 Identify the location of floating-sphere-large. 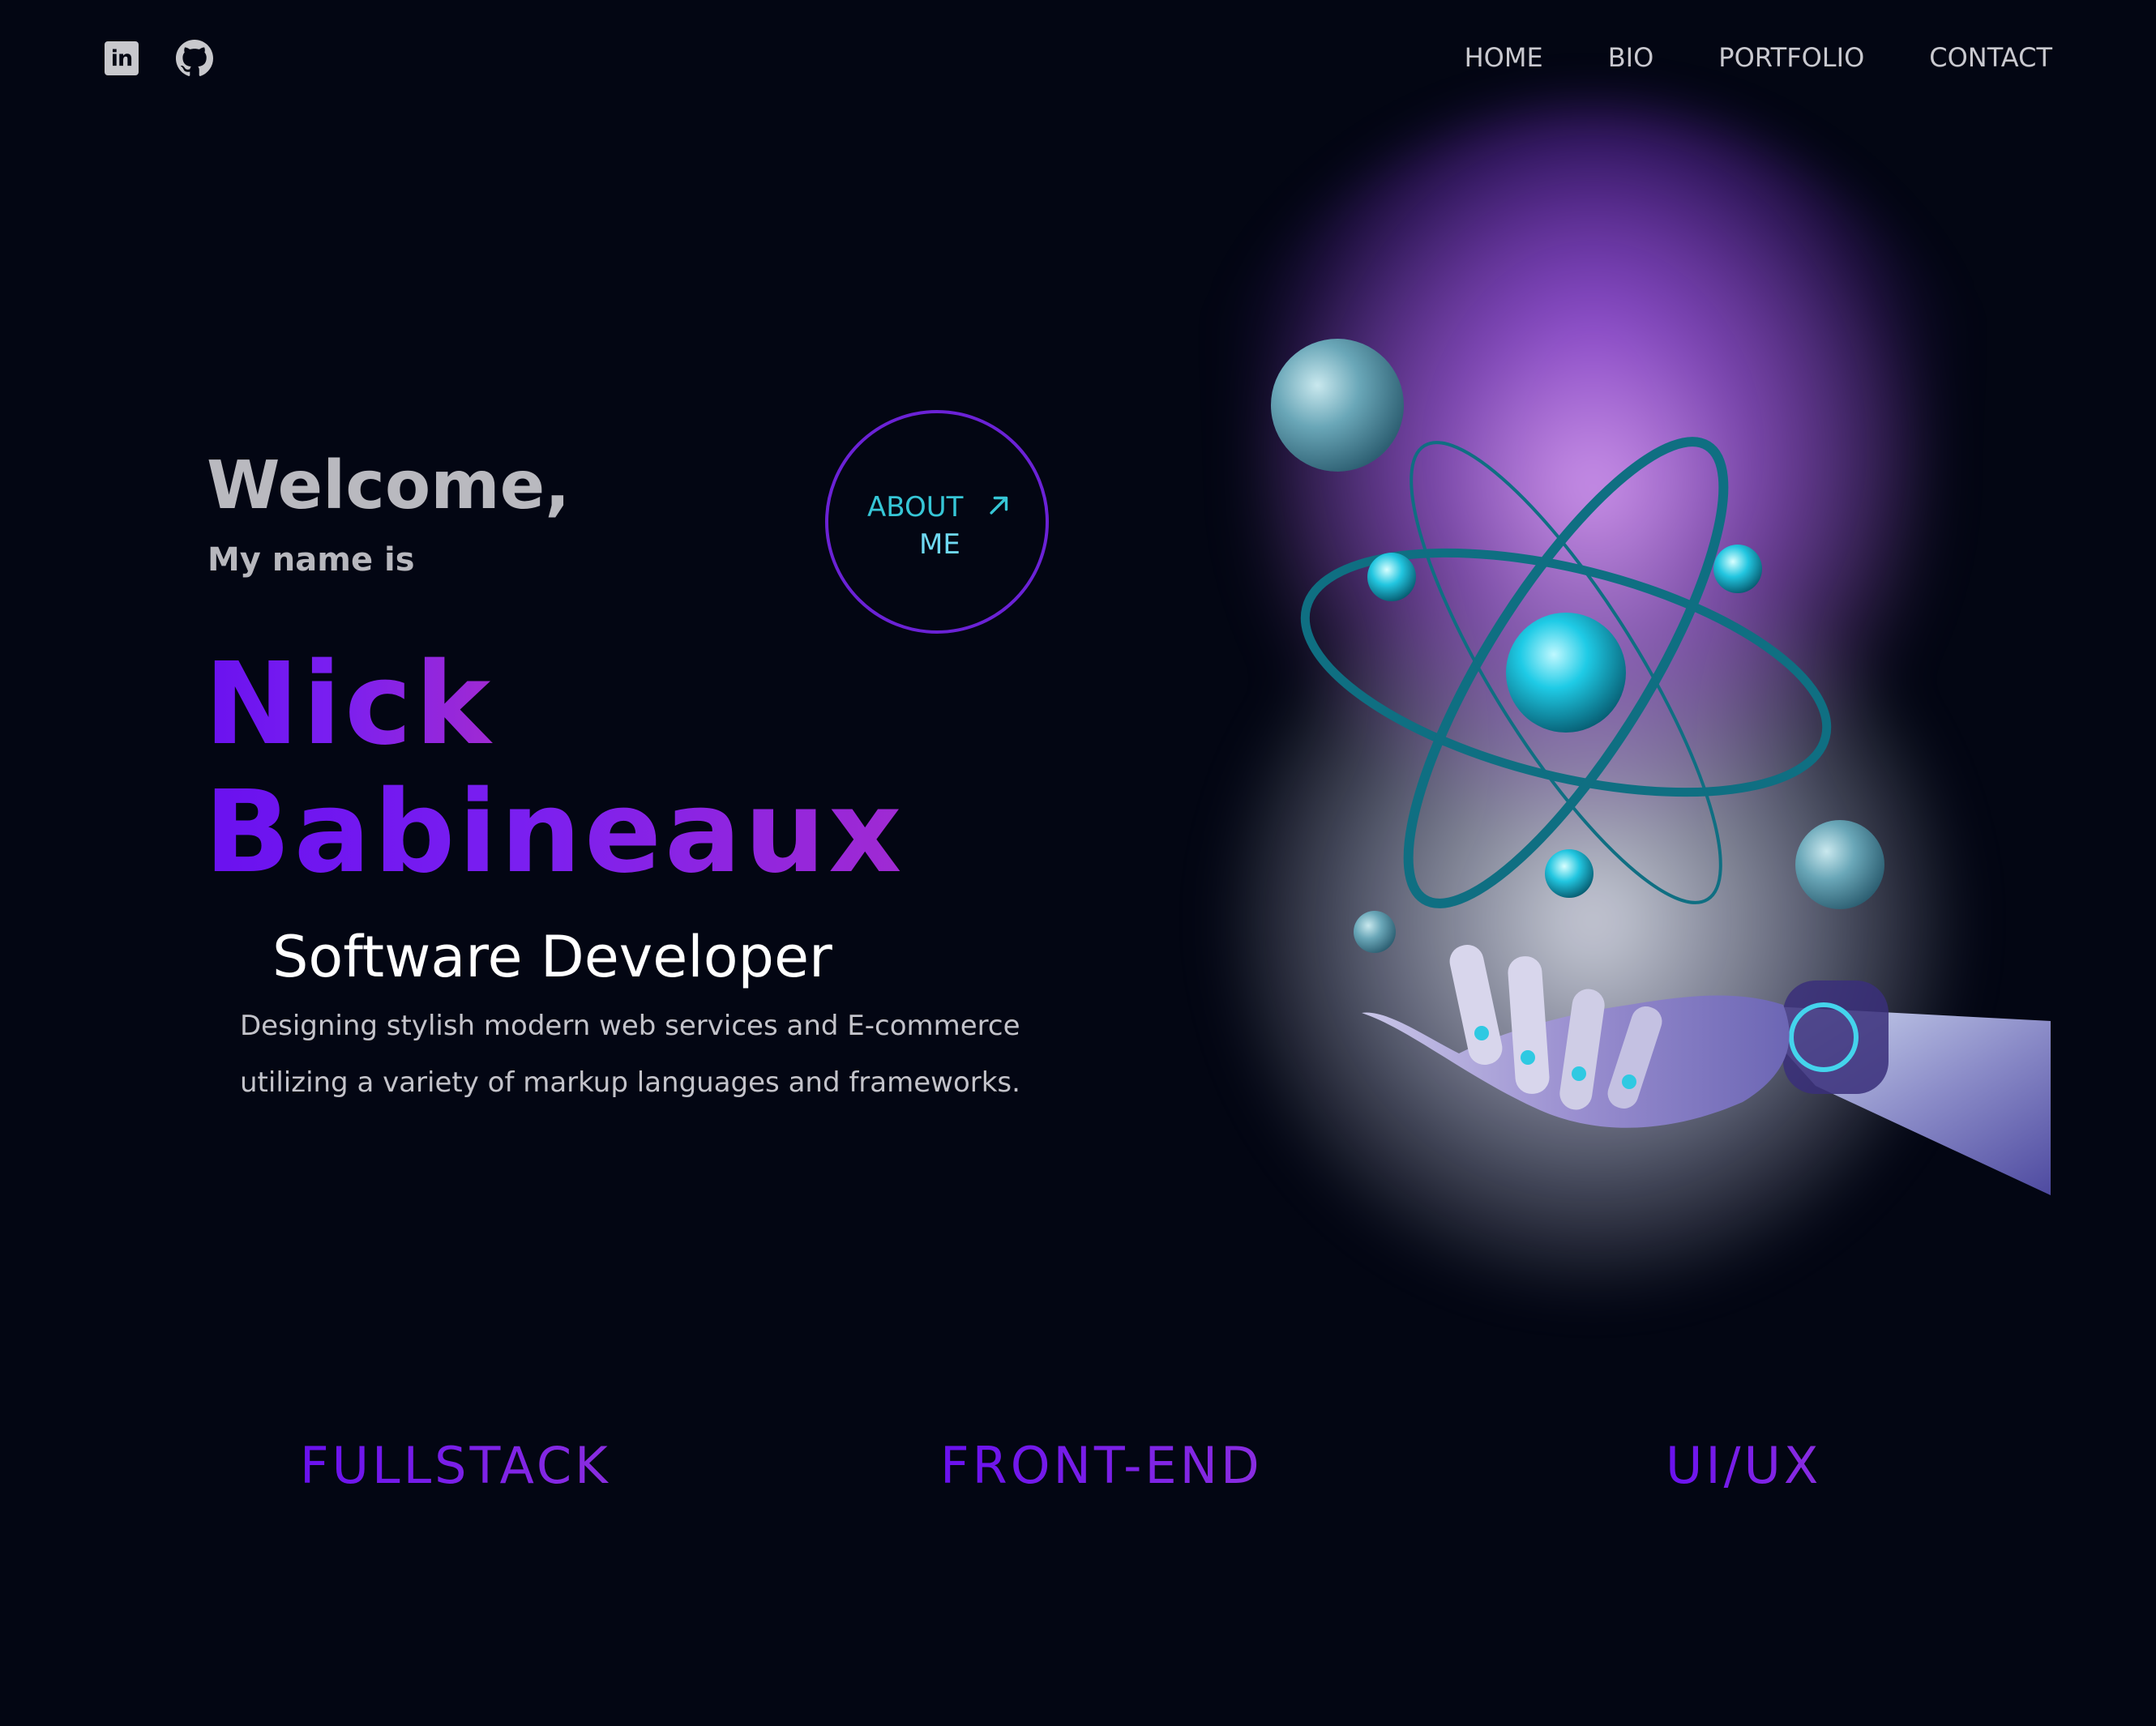
(1337, 405).